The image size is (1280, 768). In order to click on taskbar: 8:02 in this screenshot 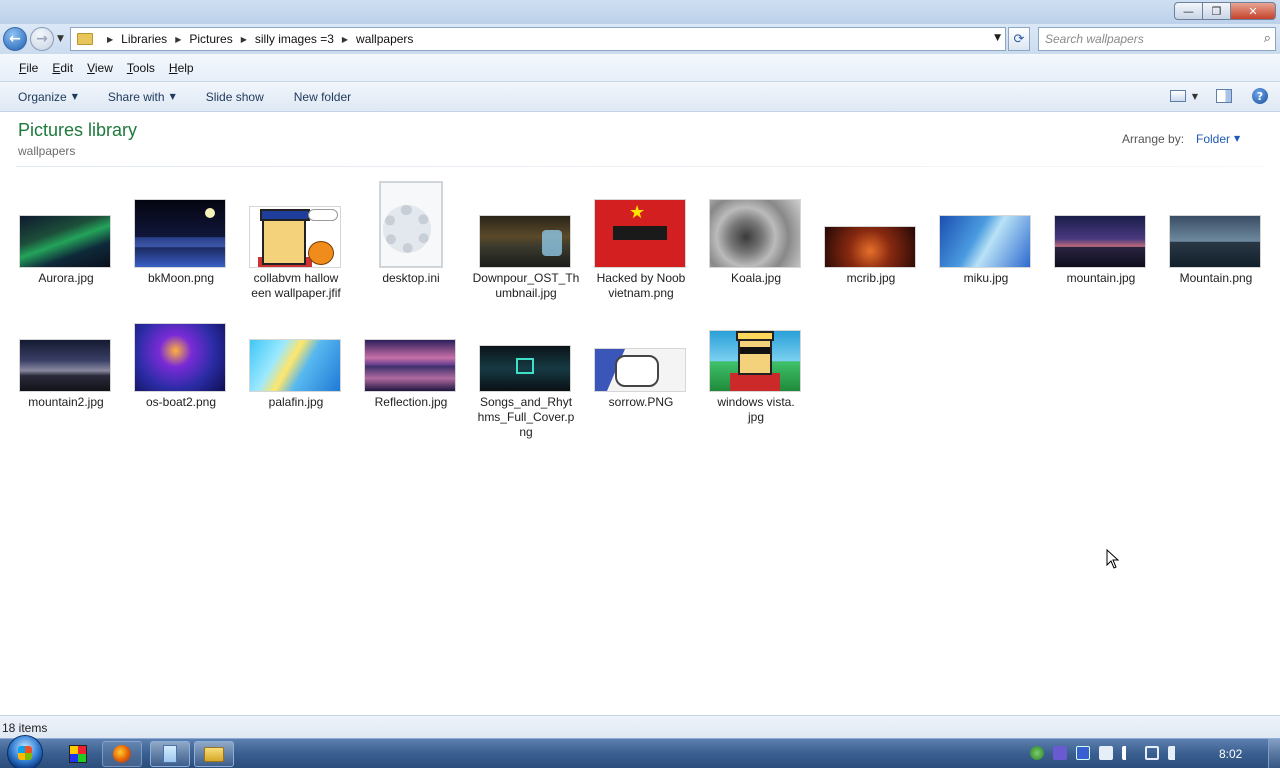, I will do `click(640, 751)`.